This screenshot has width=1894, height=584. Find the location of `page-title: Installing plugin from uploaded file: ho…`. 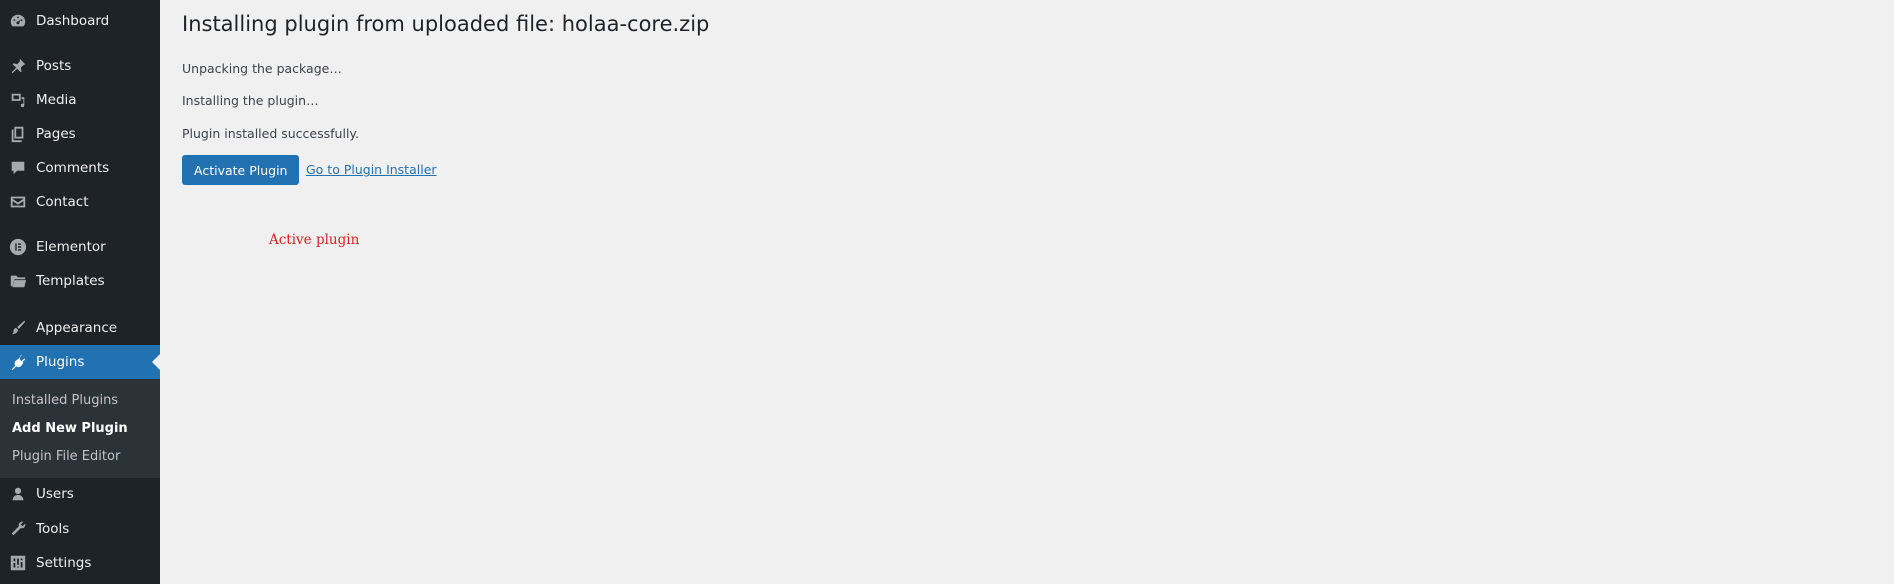

page-title: Installing plugin from uploaded file: ho… is located at coordinates (446, 24).